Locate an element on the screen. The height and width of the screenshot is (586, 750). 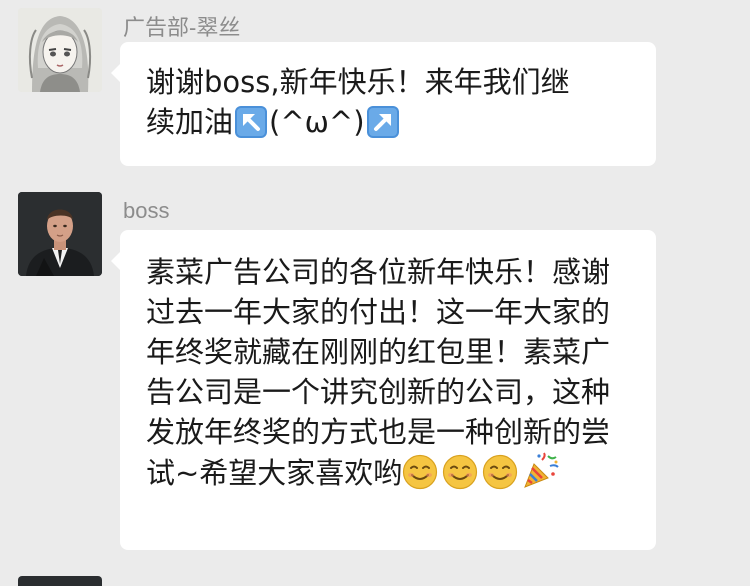
message-line: 告公司是一个讲究创新的公司，这种 is located at coordinates (378, 392).